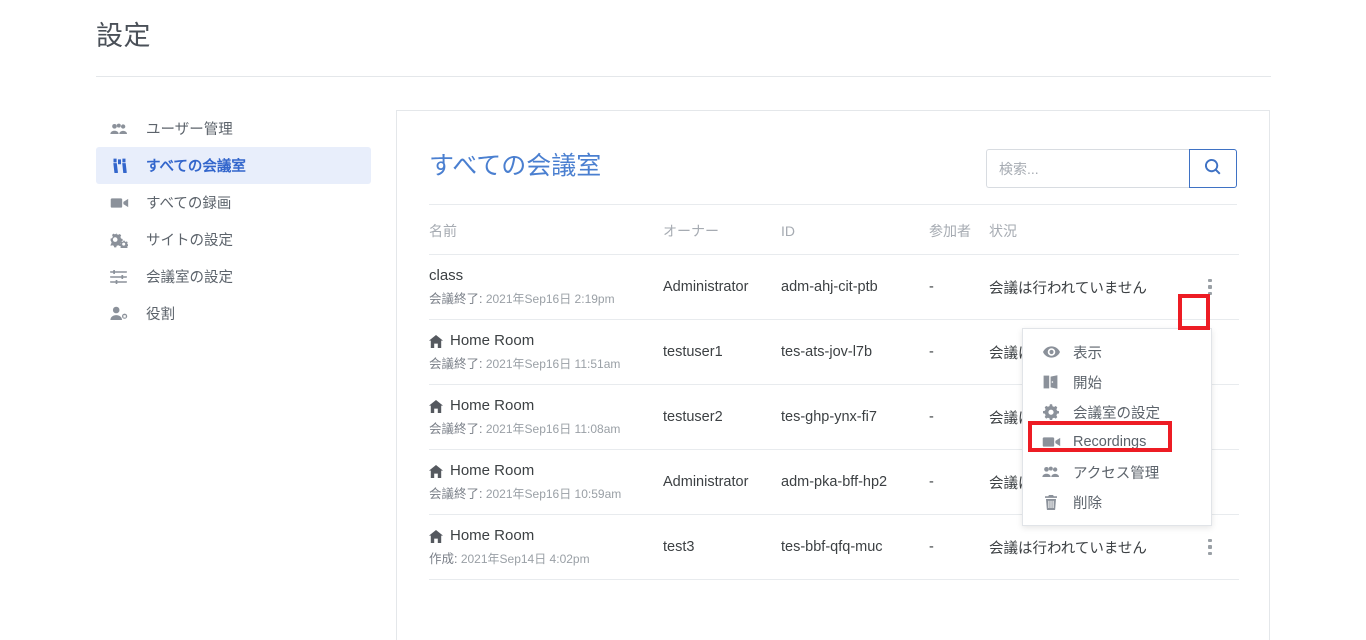  I want to click on sidebar-item-all-rooms: すべての会議室, so click(233, 165).